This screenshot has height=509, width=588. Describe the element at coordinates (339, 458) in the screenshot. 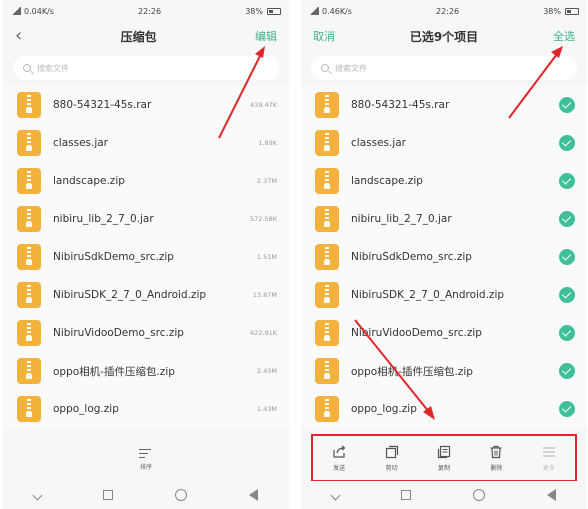

I see `send-button: 发送` at that location.